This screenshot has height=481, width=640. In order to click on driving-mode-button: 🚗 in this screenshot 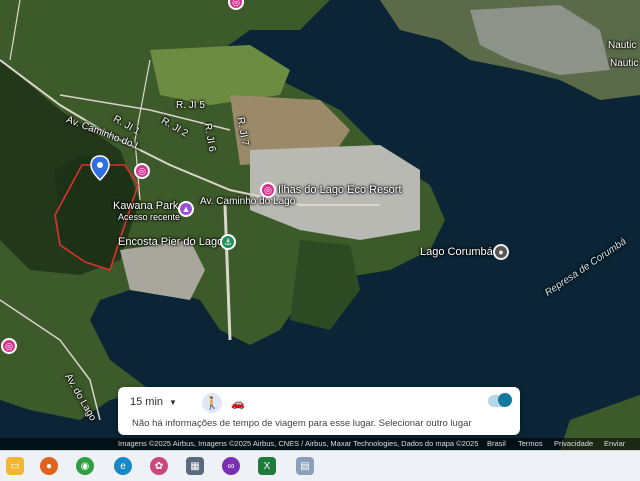, I will do `click(238, 403)`.